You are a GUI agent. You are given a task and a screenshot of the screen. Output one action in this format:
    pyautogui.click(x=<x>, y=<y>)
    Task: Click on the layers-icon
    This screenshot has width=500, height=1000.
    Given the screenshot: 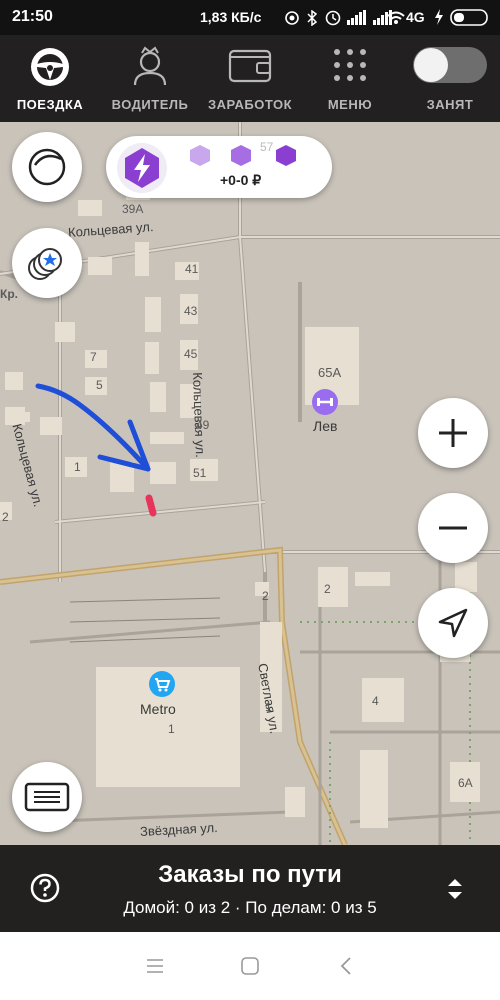 What is the action you would take?
    pyautogui.click(x=47, y=167)
    